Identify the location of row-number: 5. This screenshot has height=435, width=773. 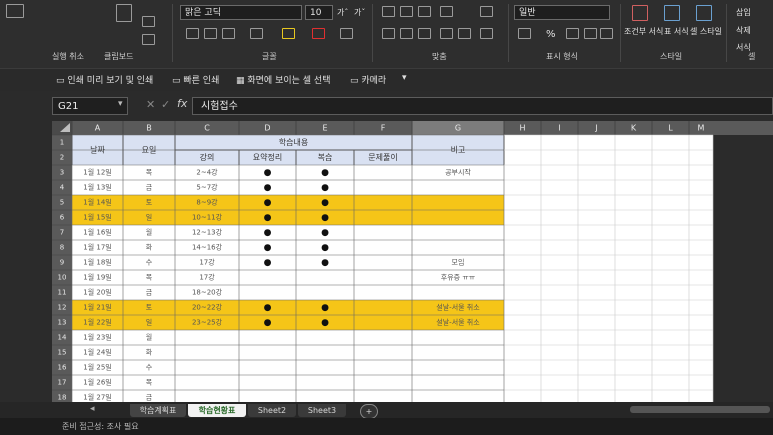
(62, 203).